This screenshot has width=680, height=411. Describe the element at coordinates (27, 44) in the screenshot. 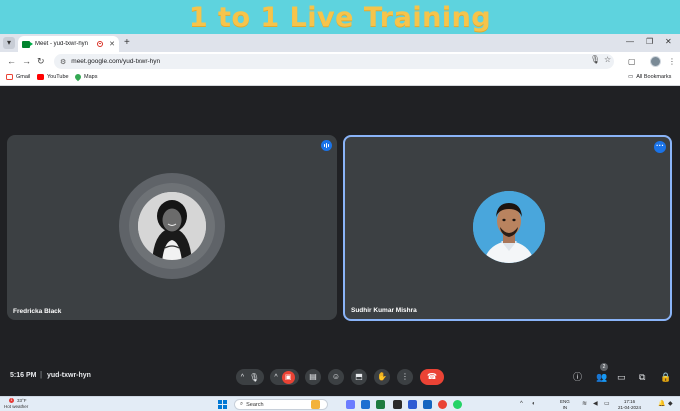

I see `meet-favicon-icon` at that location.